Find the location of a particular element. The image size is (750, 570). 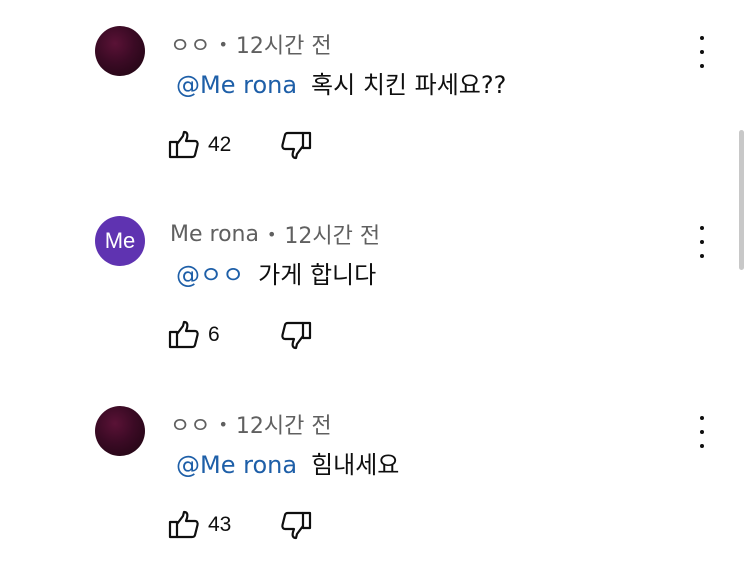

comment-author: Me rona is located at coordinates (214, 234).